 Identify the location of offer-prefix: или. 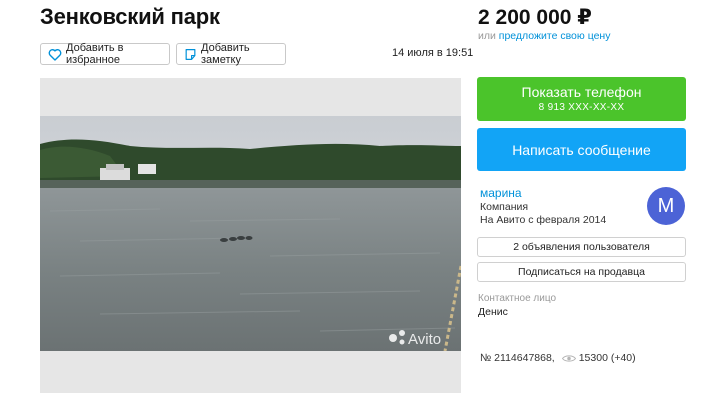
(487, 36).